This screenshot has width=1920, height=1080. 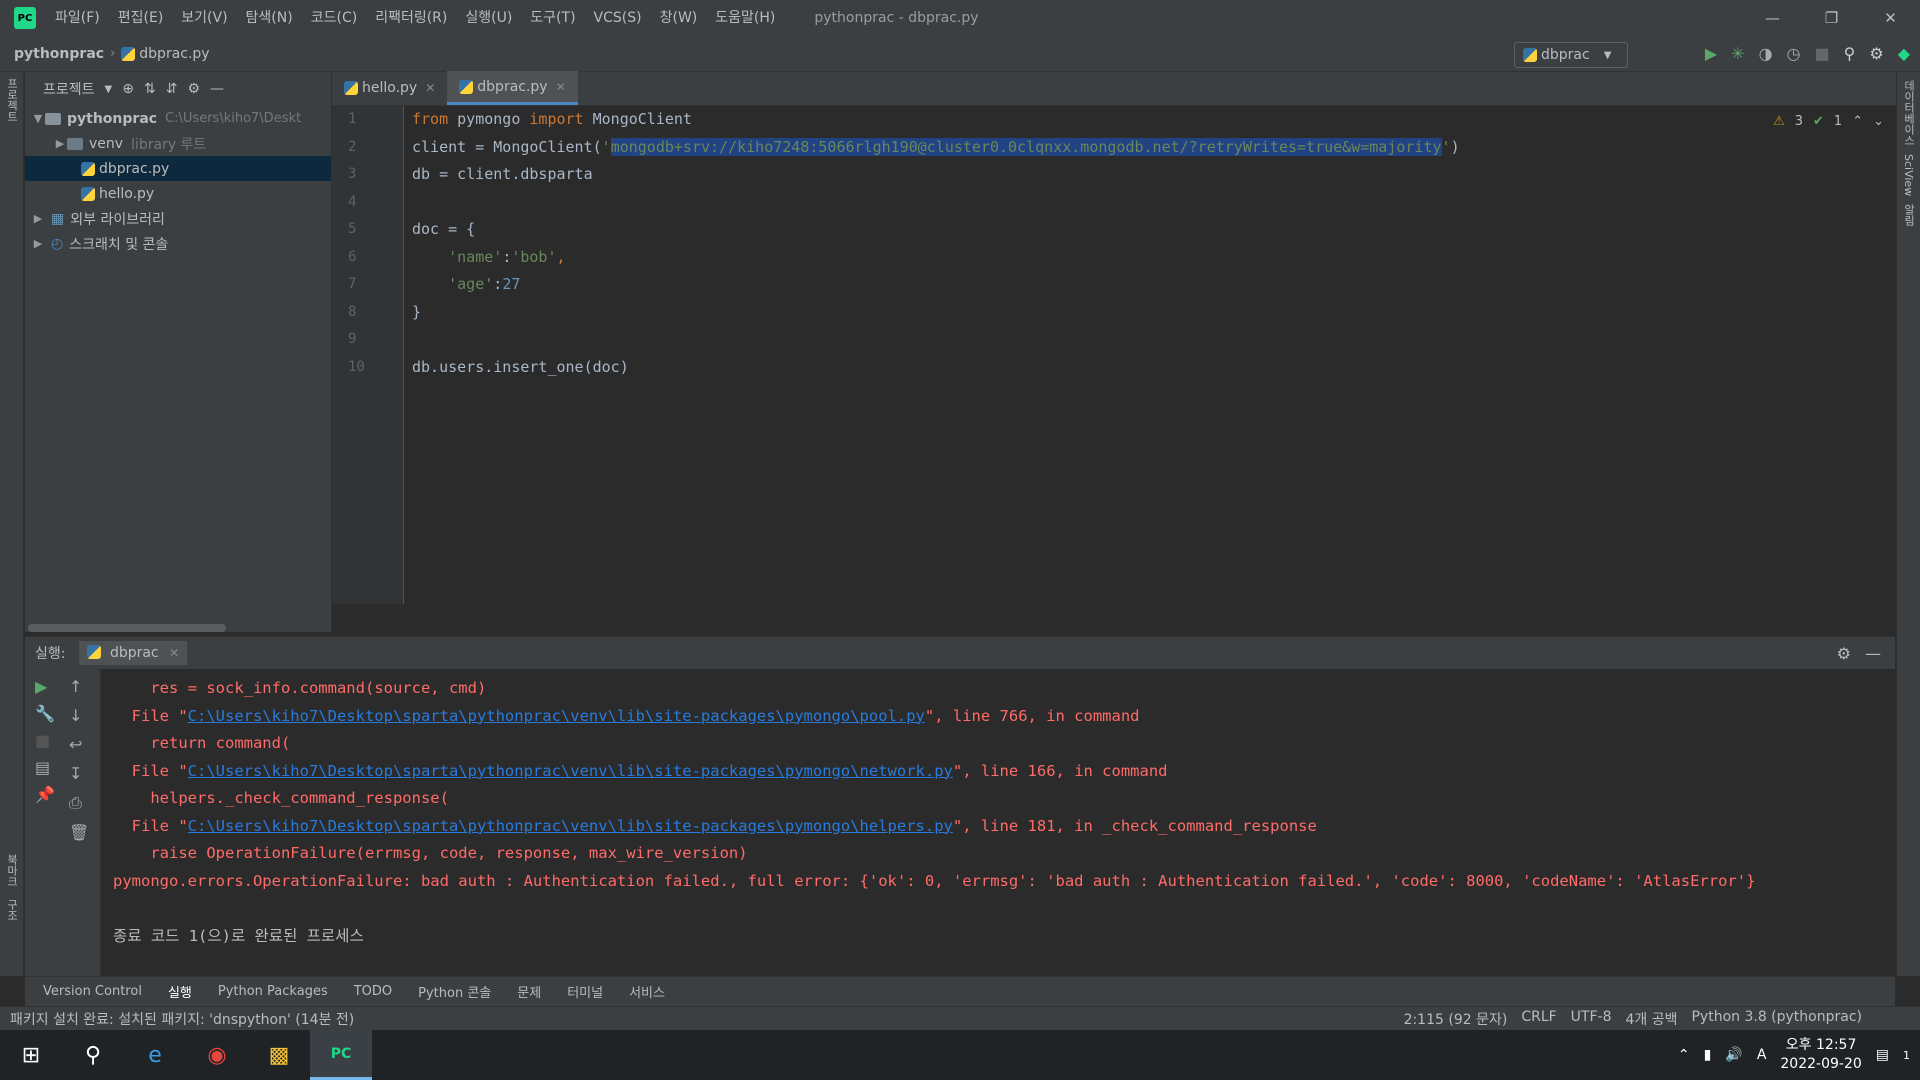 What do you see at coordinates (529, 991) in the screenshot?
I see `tab-problems: 문제` at bounding box center [529, 991].